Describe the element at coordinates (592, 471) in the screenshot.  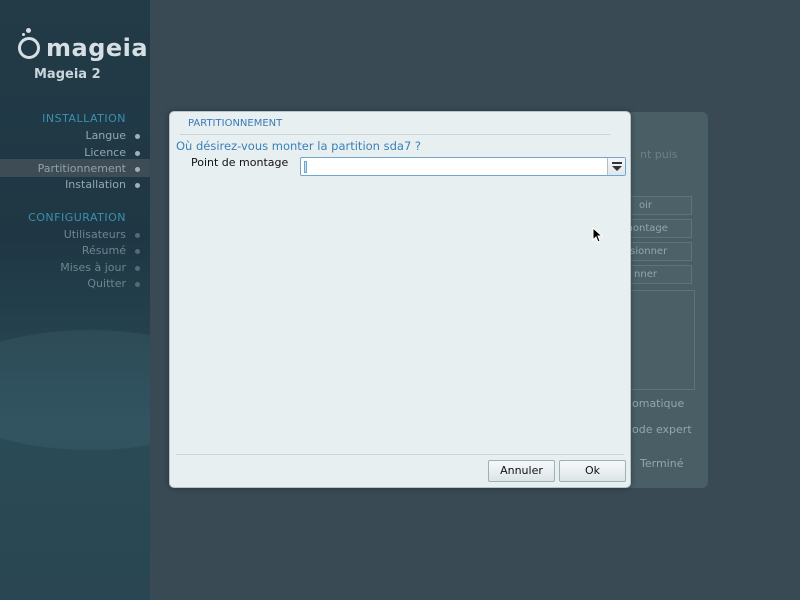
I see `ok-button: Ok` at that location.